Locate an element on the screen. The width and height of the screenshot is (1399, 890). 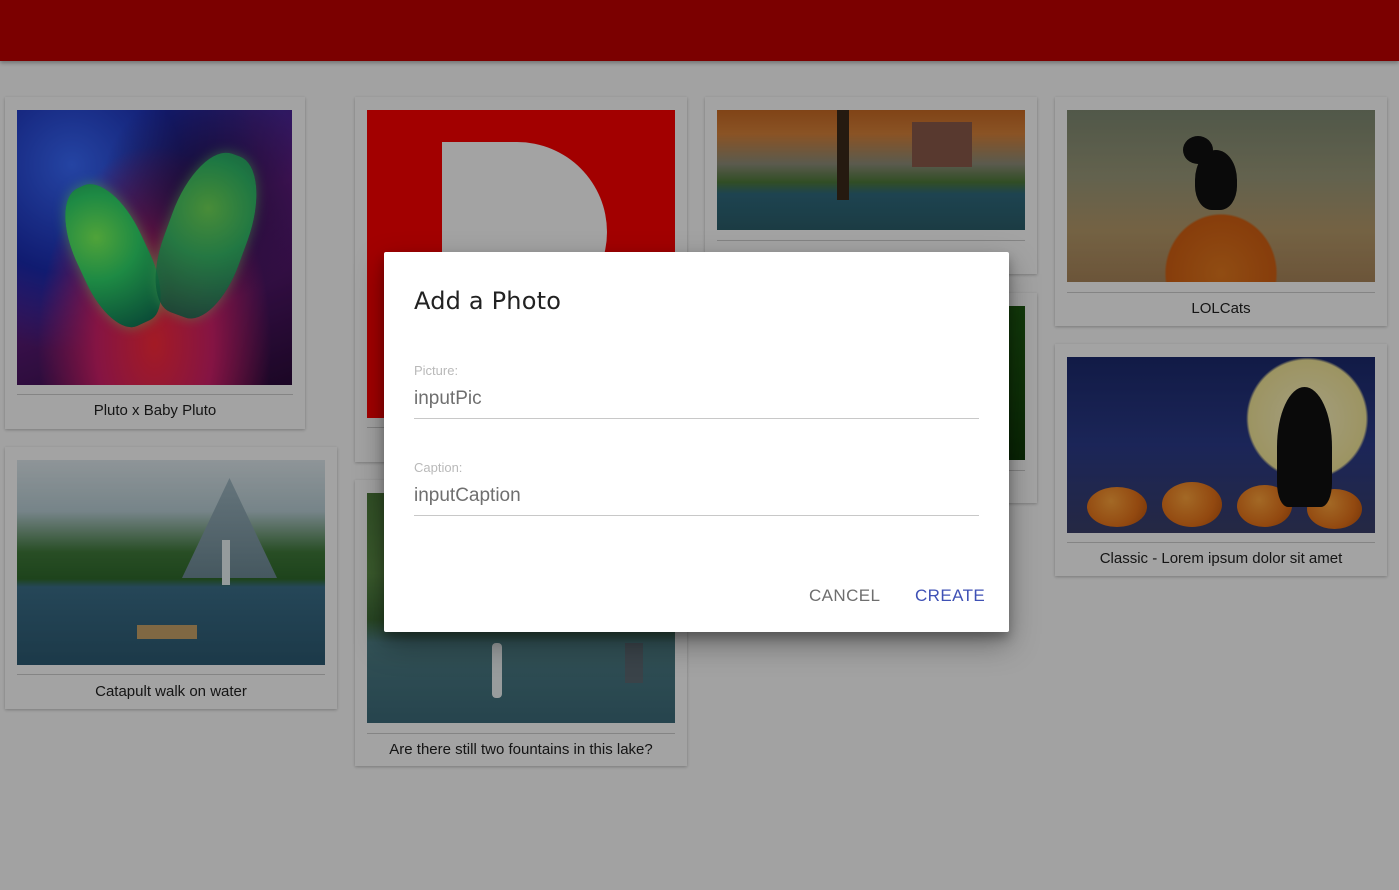
create-button: CREATE is located at coordinates (950, 596).